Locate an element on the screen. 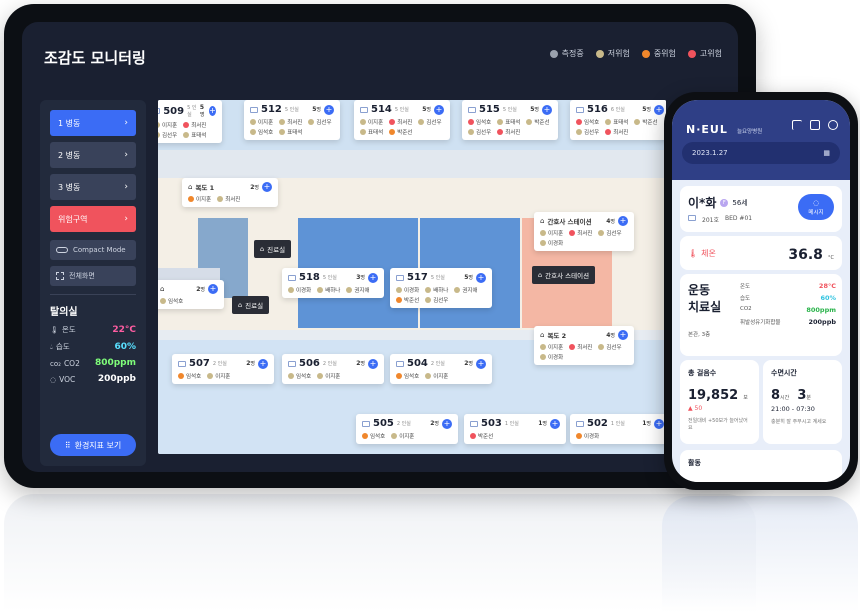 The image size is (860, 612). zone-card: ⌂ 간호사 스테이션 4명 + 이지훈 최서진 김선우 이경화 is located at coordinates (584, 231).